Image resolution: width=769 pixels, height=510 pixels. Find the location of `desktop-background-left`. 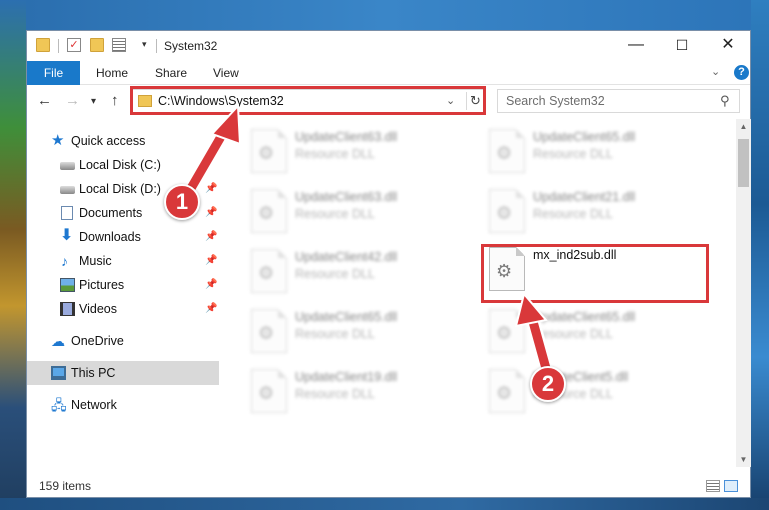

desktop-background-left is located at coordinates (13, 255).